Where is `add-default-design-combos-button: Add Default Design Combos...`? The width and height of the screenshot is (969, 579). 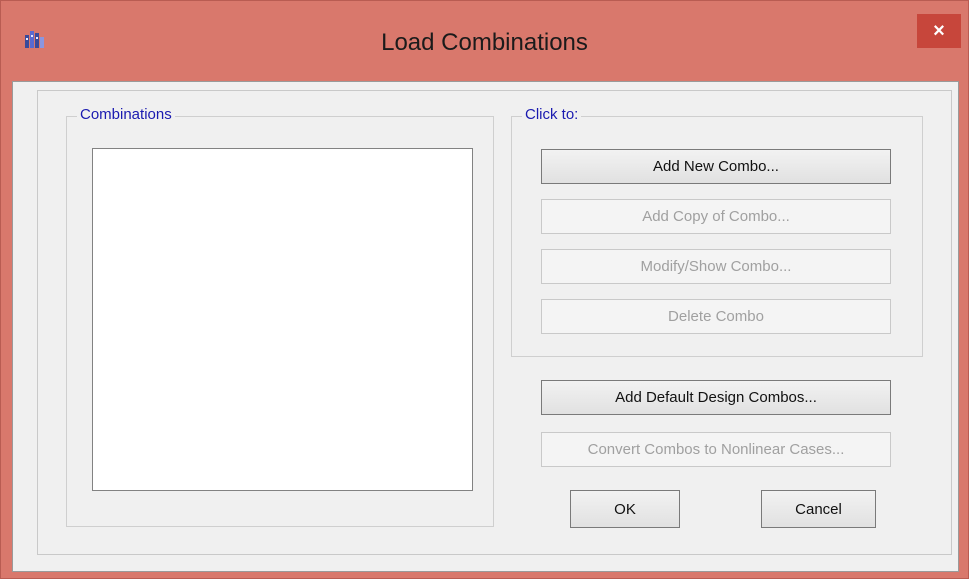
add-default-design-combos-button: Add Default Design Combos... is located at coordinates (716, 397).